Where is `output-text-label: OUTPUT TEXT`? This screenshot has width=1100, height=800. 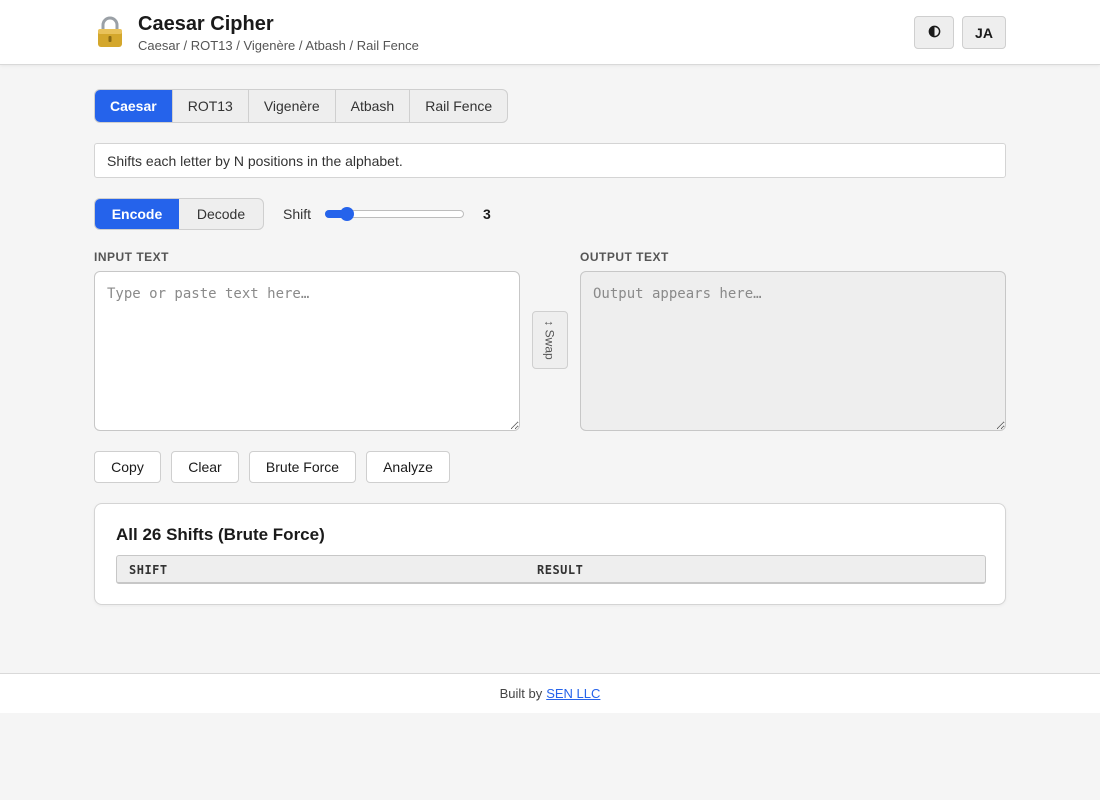 output-text-label: OUTPUT TEXT is located at coordinates (624, 257).